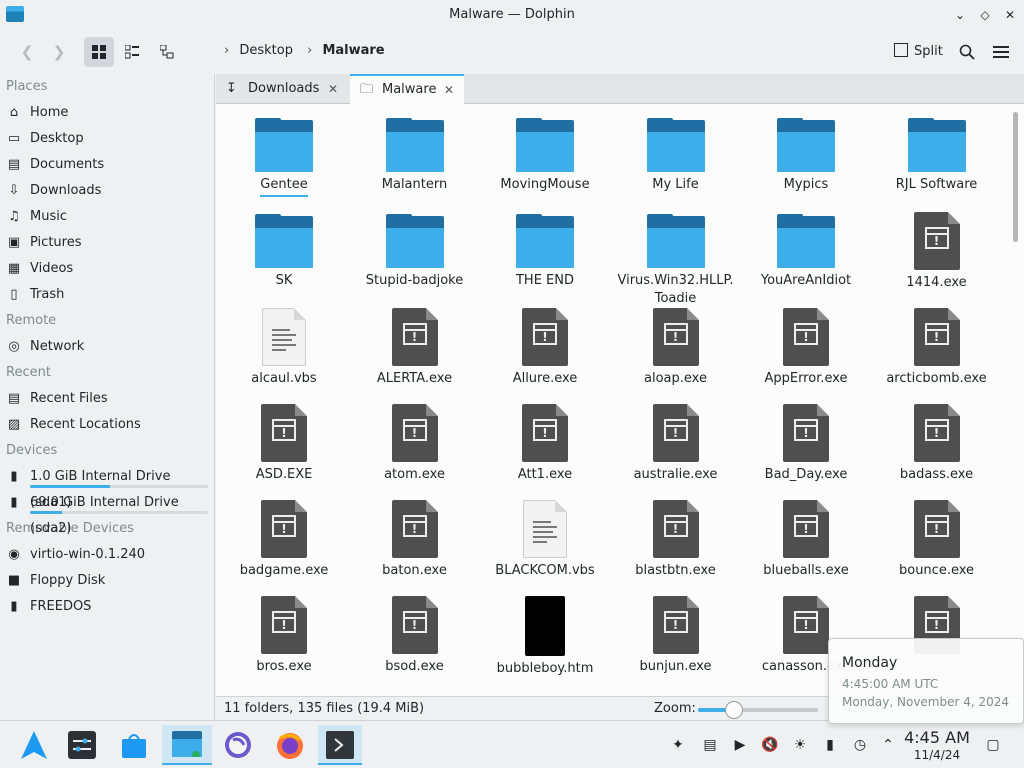 The height and width of the screenshot is (768, 1024). I want to click on clipboard-icon: ▤, so click(710, 745).